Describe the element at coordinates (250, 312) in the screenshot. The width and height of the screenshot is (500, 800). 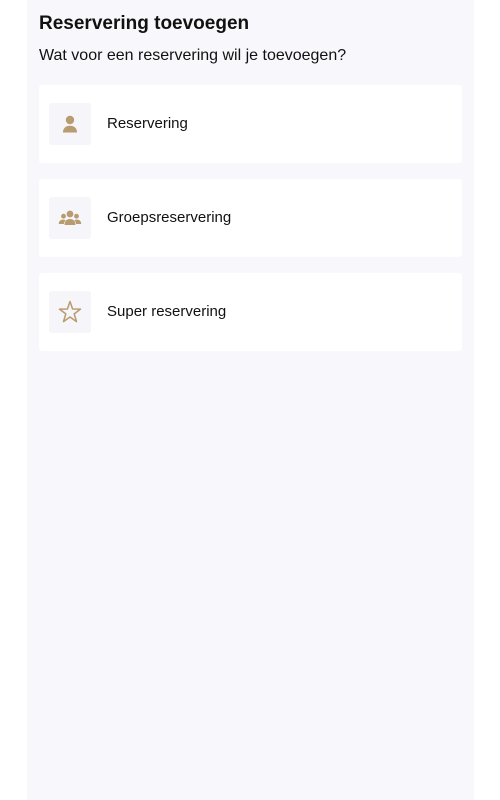
I see `option-super-reservering: Super reservering` at that location.